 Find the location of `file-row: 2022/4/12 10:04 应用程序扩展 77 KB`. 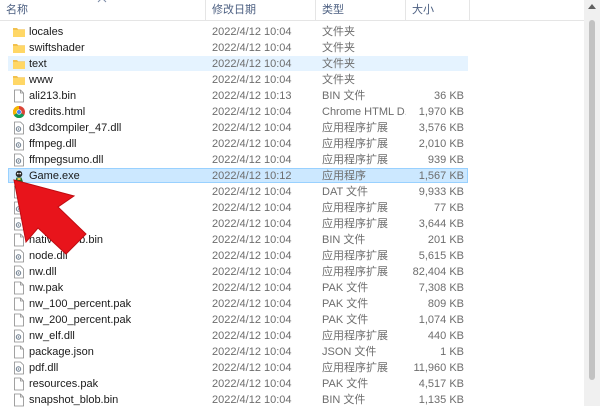

file-row: 2022/4/12 10:04 应用程序扩展 77 KB is located at coordinates (300, 208).